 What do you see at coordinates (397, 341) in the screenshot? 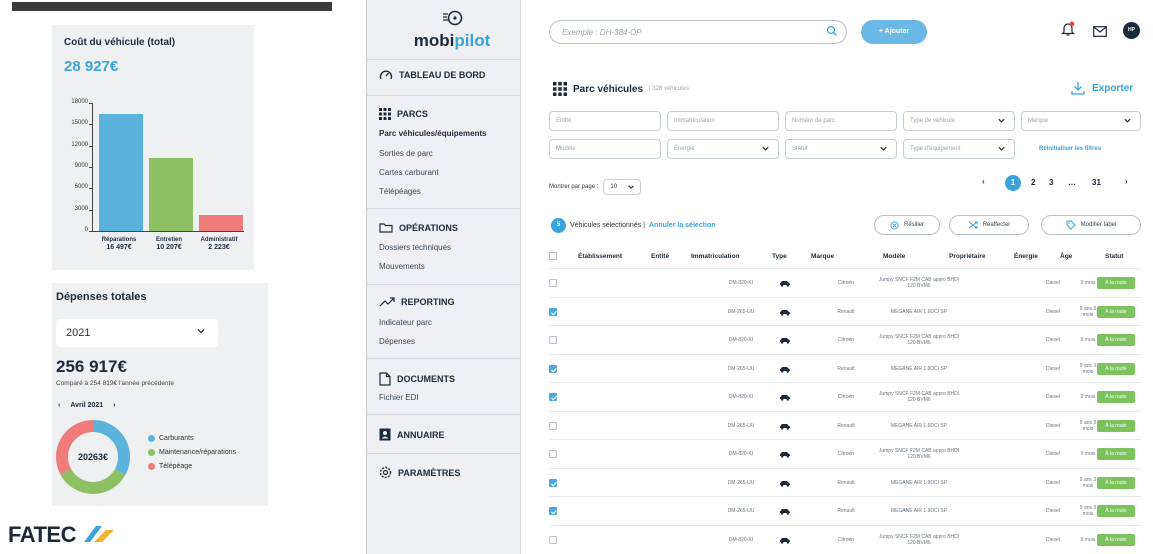
I see `nav-depenses: Dépenses` at bounding box center [397, 341].